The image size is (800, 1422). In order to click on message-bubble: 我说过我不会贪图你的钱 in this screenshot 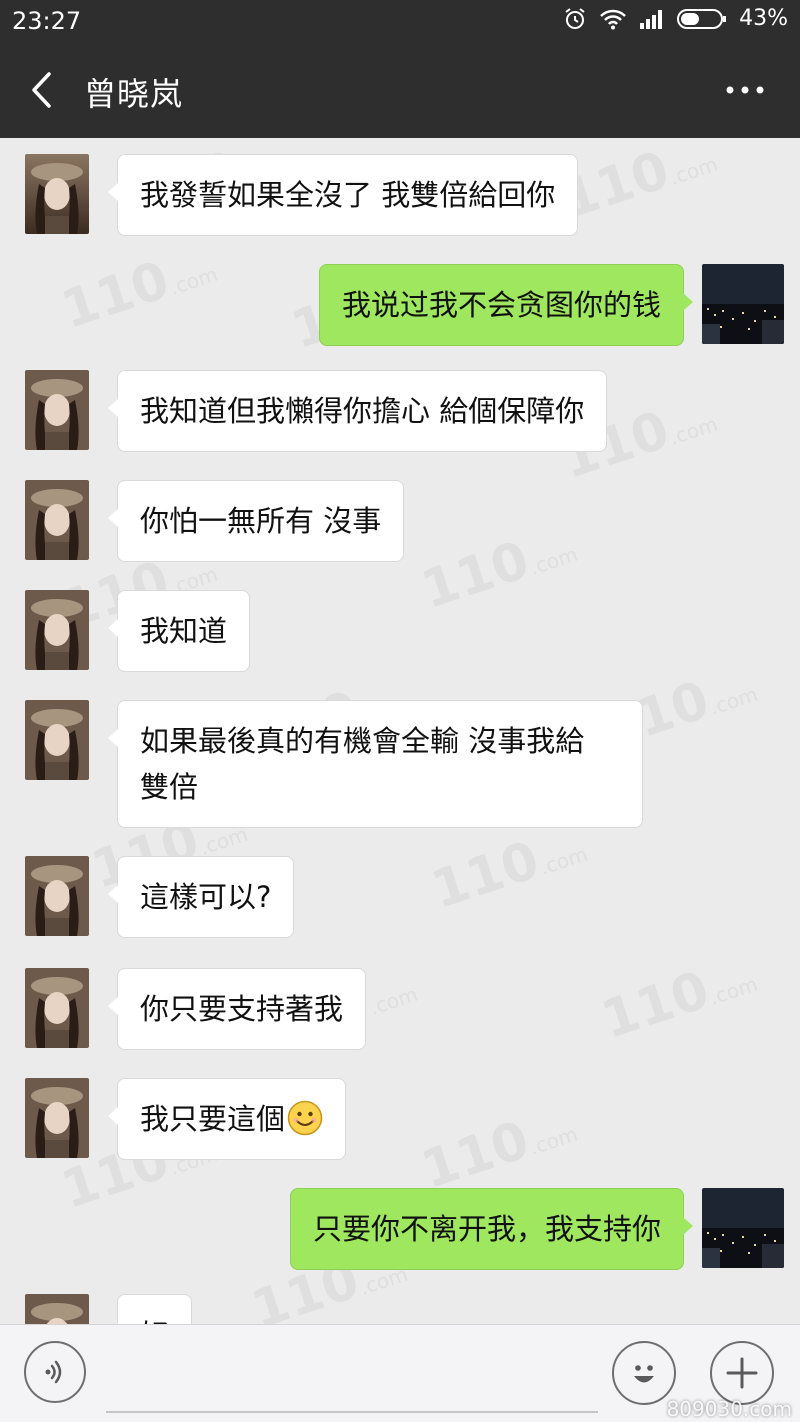, I will do `click(506, 305)`.